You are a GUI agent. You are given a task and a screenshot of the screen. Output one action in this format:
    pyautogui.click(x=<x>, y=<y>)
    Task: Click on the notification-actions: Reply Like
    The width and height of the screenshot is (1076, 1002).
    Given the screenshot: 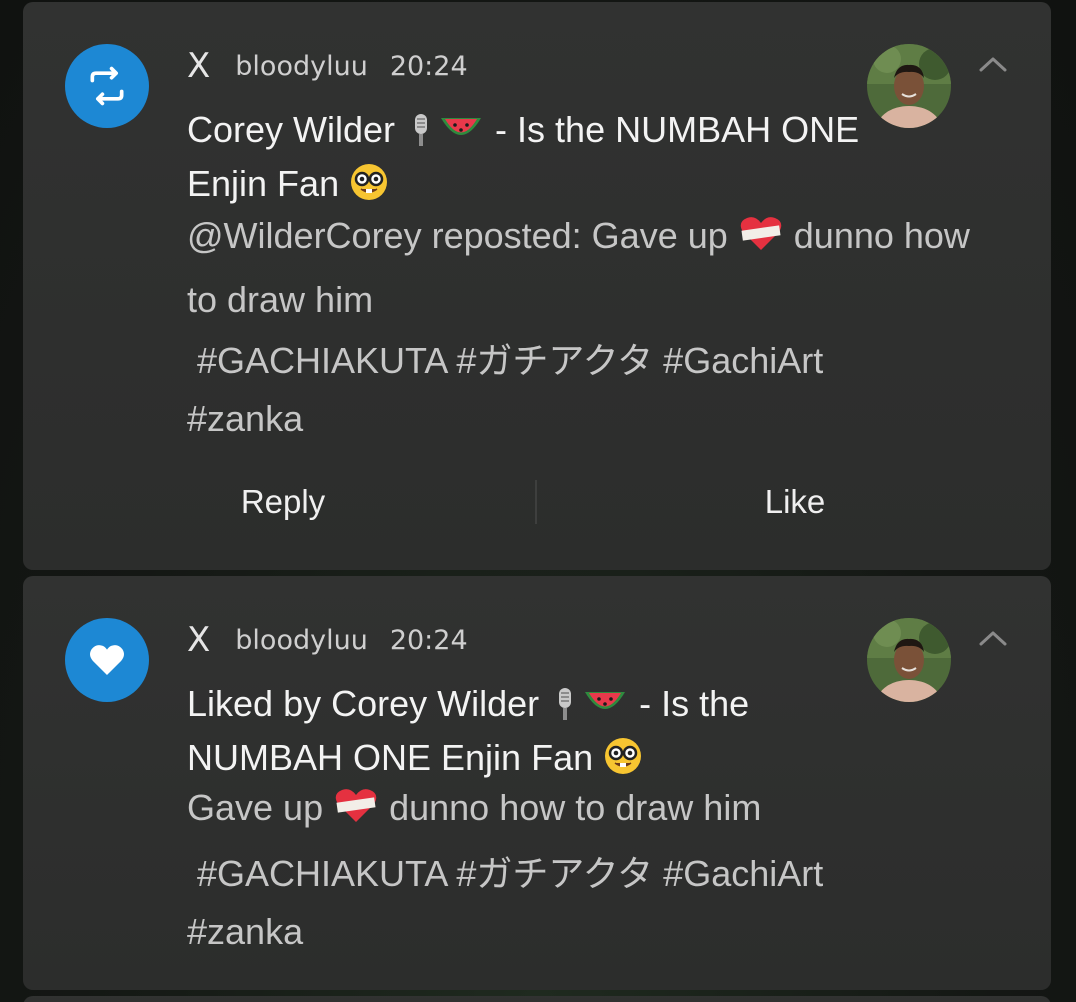 What is the action you would take?
    pyautogui.click(x=537, y=502)
    